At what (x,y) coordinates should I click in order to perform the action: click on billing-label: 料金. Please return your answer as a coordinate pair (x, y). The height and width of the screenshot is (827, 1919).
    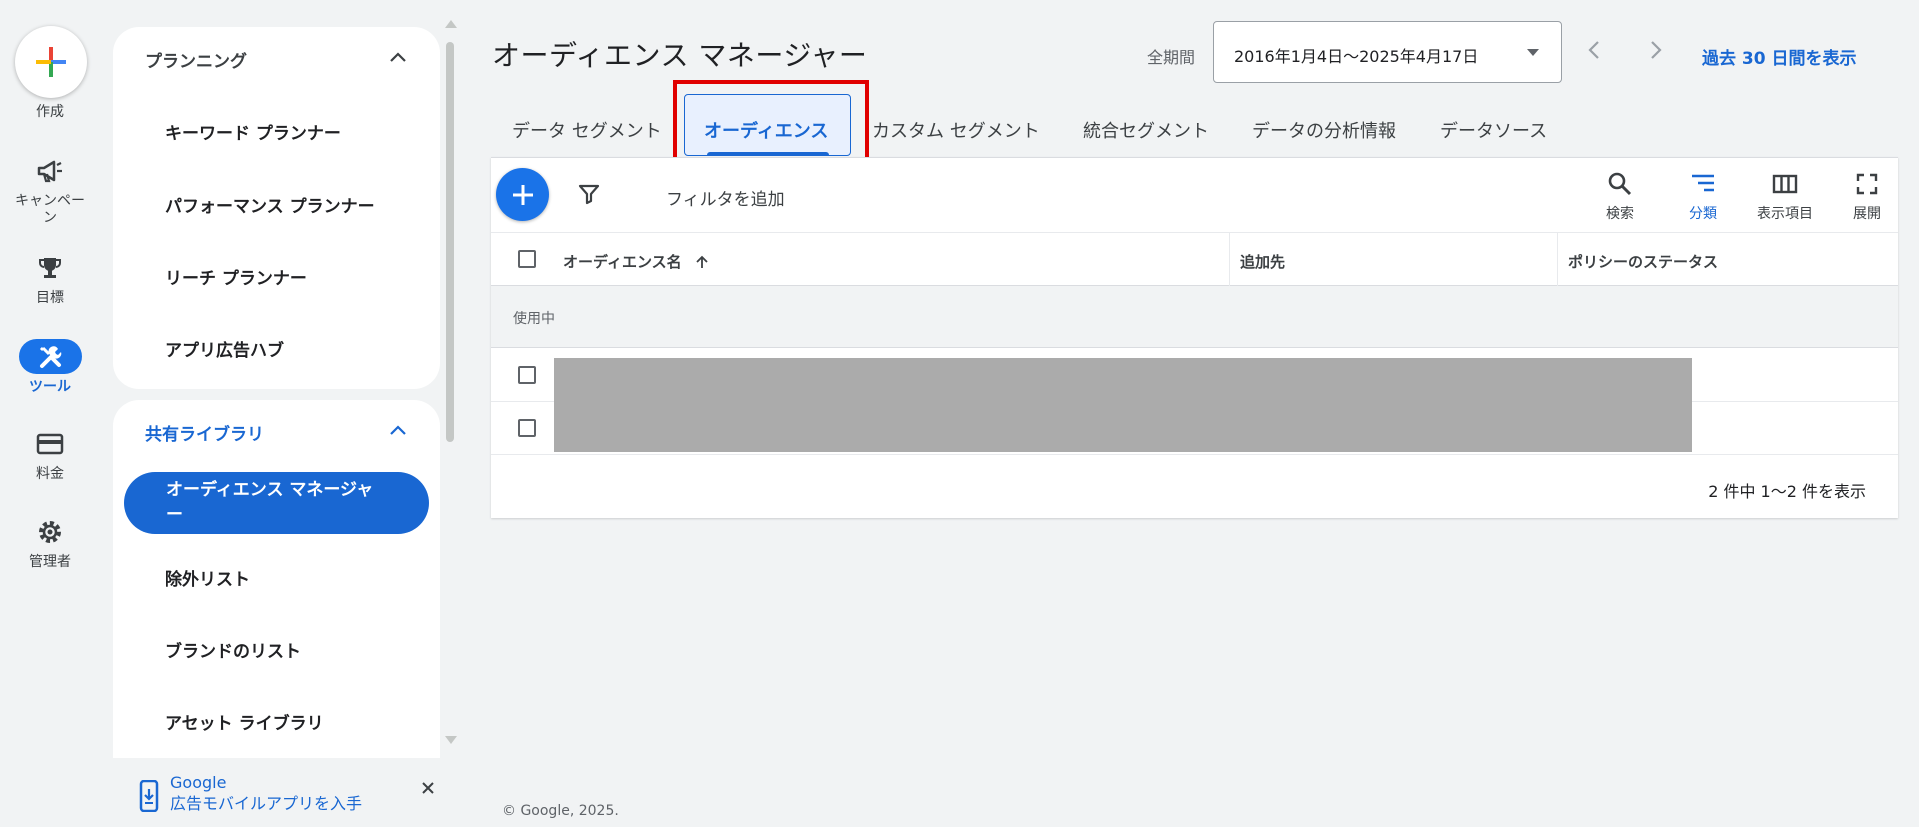
    Looking at the image, I should click on (50, 474).